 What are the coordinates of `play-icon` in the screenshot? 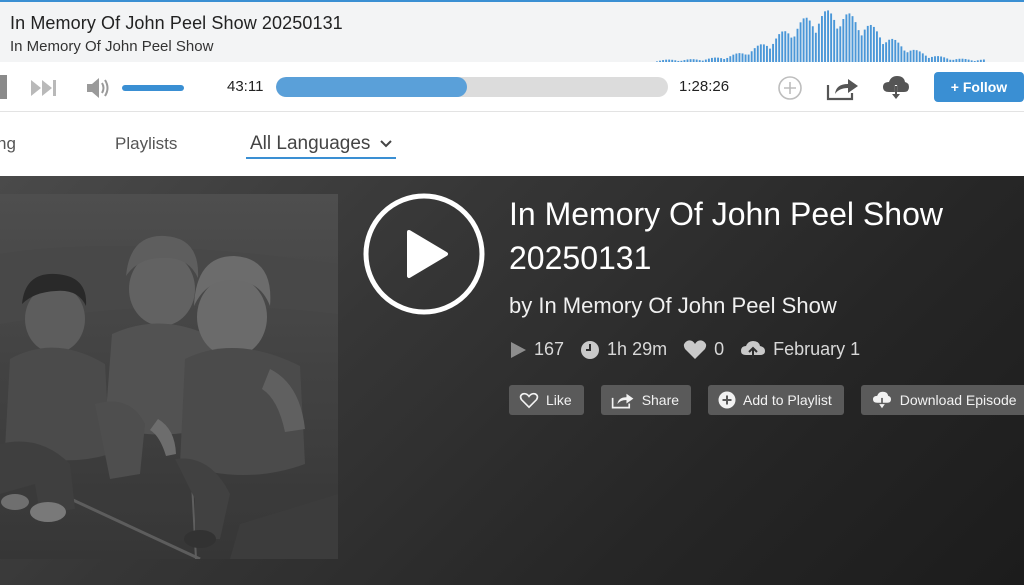 It's located at (424, 254).